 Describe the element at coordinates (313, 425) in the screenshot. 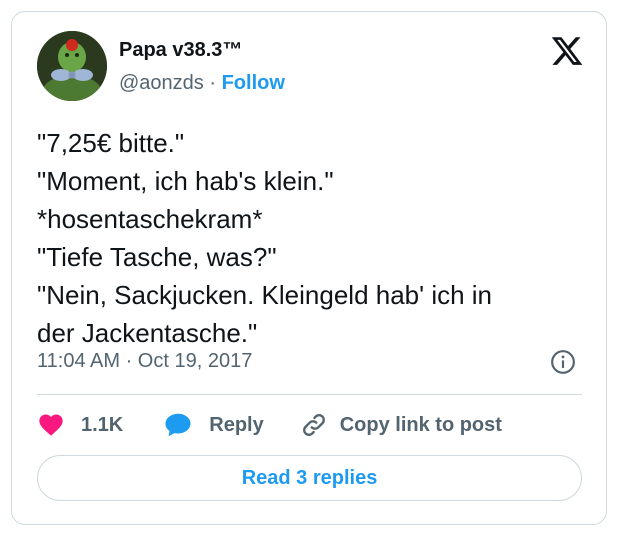

I see `link-icon` at that location.